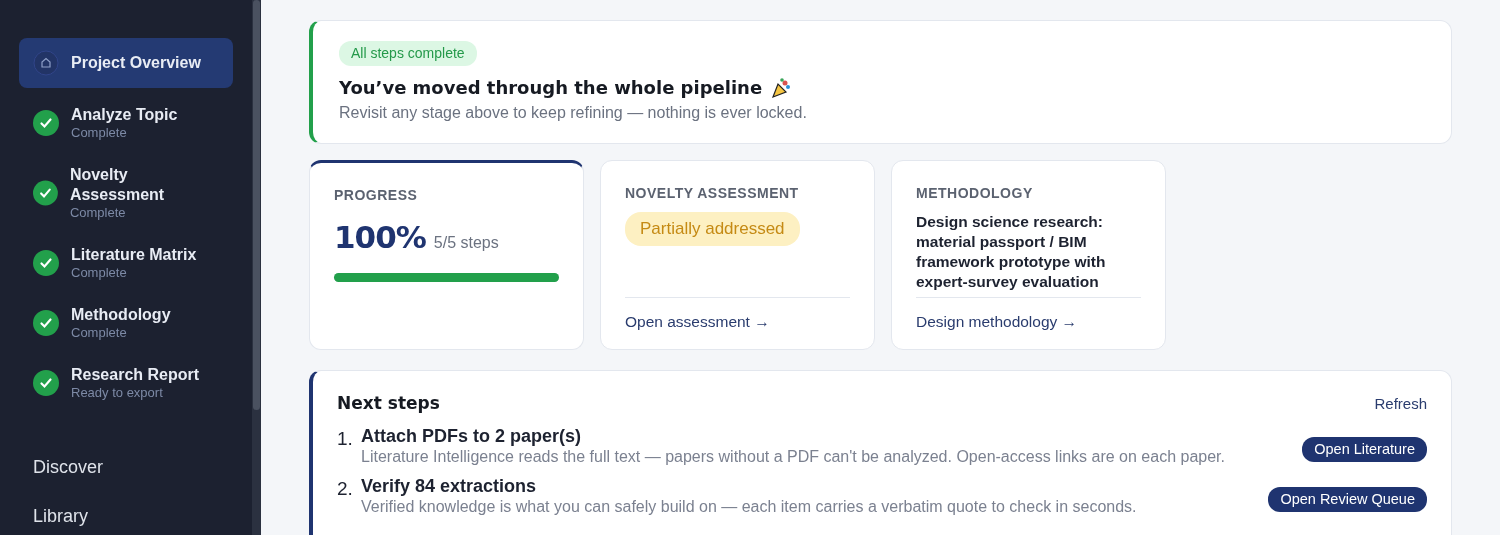  I want to click on status-badge: Partially addressed, so click(712, 229).